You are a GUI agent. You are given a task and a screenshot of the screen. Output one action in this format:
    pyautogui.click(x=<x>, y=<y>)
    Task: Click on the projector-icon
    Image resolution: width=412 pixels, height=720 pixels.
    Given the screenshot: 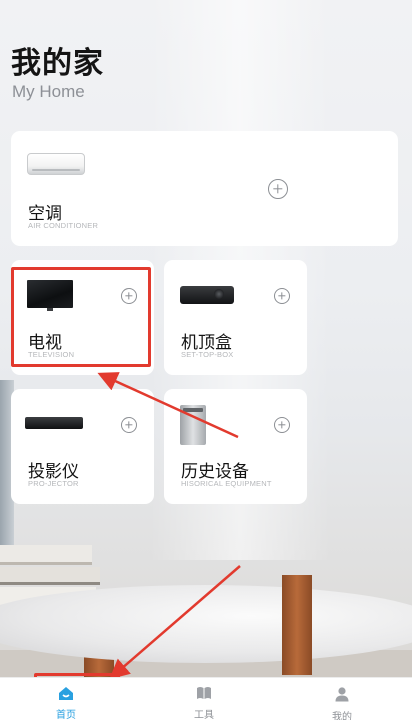 What is the action you would take?
    pyautogui.click(x=54, y=423)
    